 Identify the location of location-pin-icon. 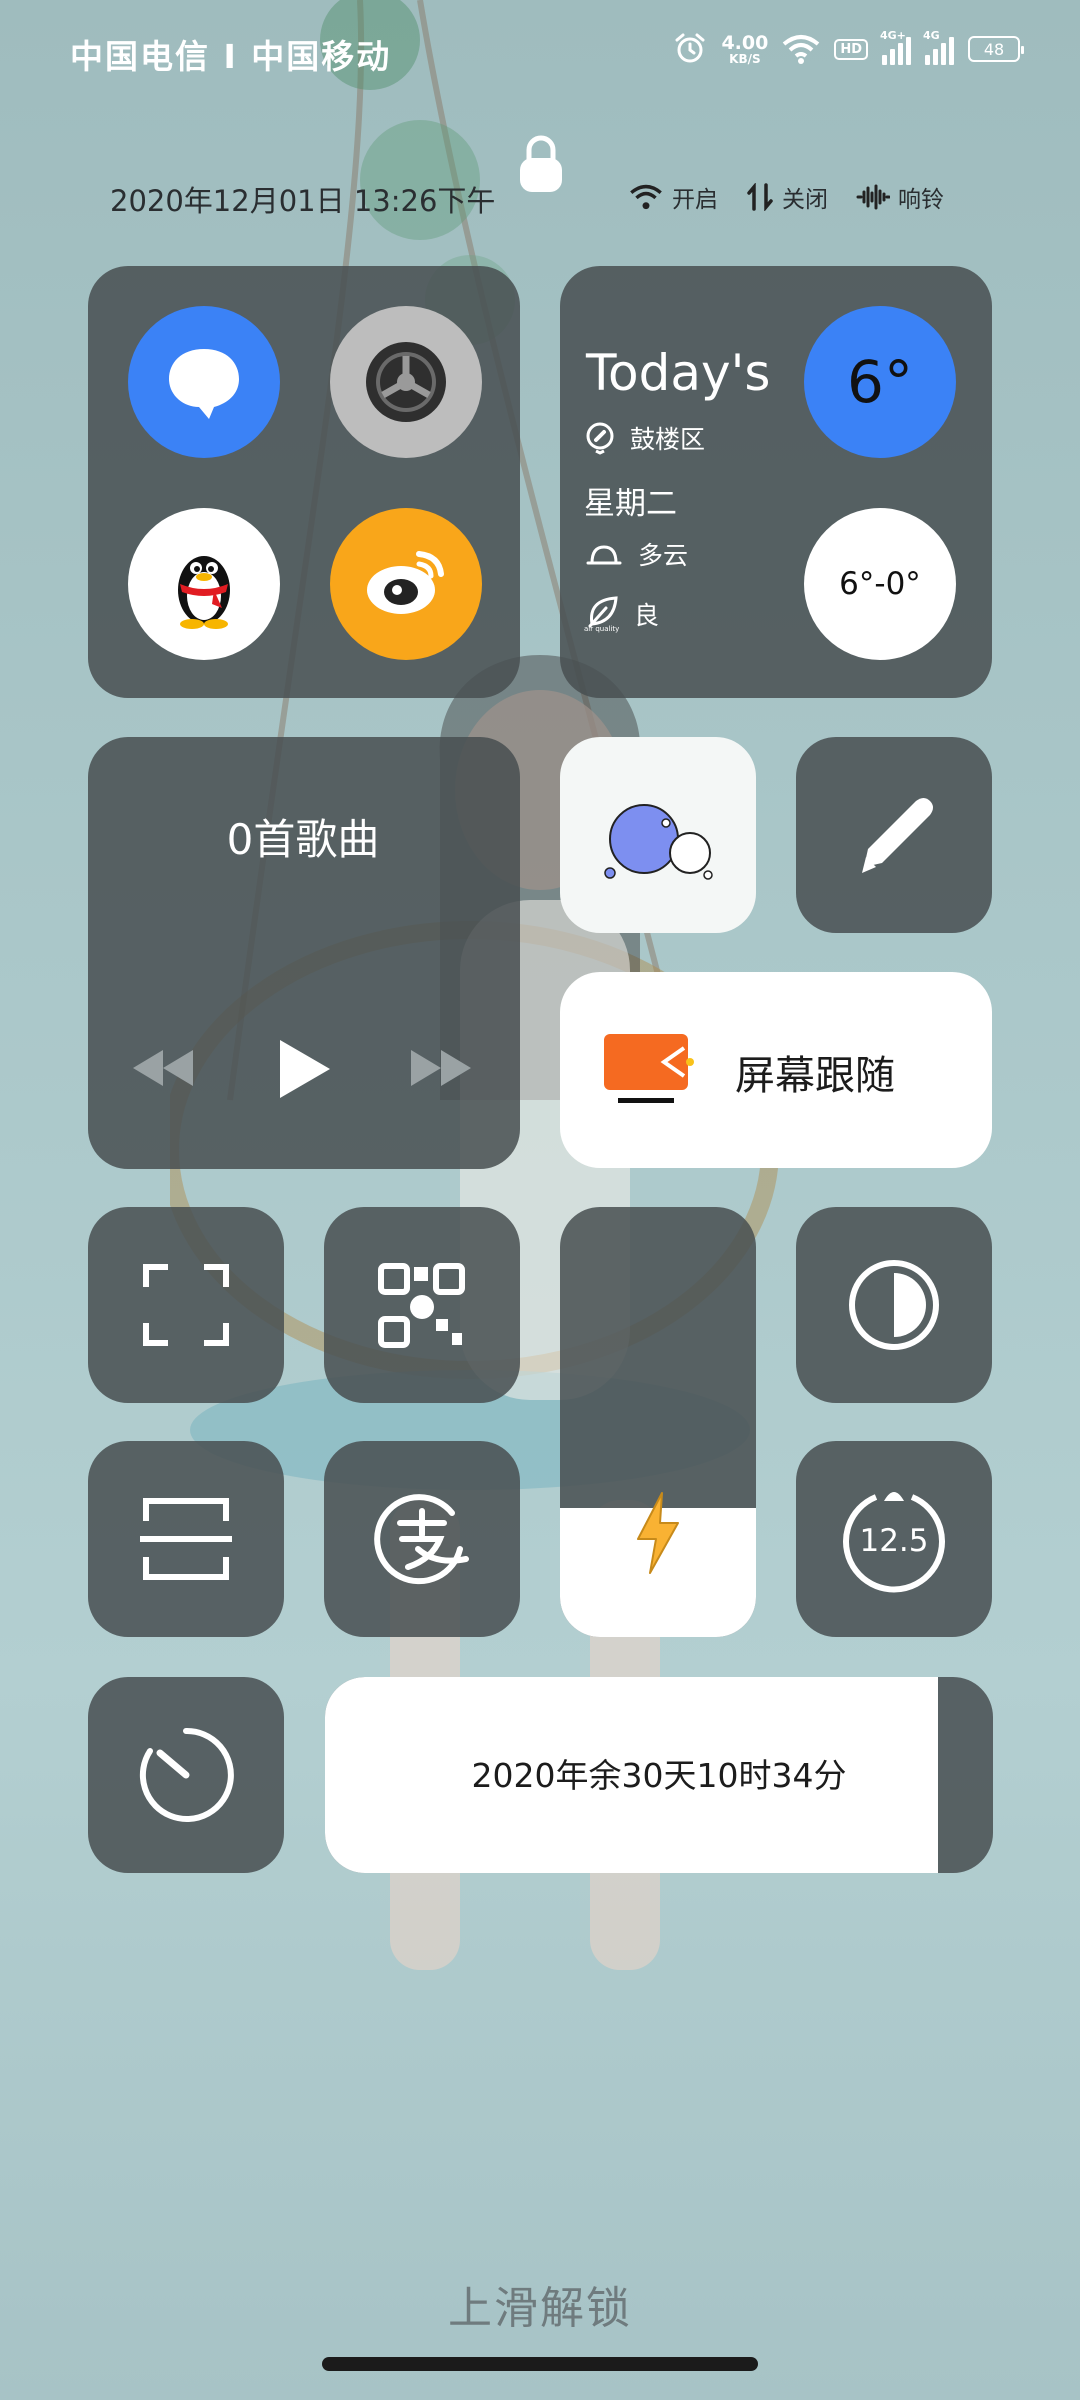
(600, 438).